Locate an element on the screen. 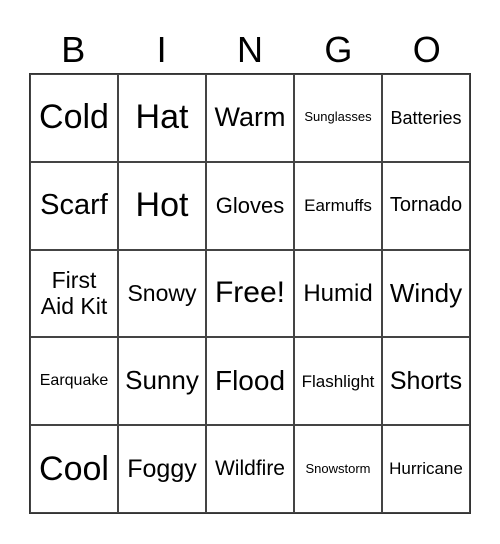  bingo-header: B I N G O is located at coordinates (250, 50).